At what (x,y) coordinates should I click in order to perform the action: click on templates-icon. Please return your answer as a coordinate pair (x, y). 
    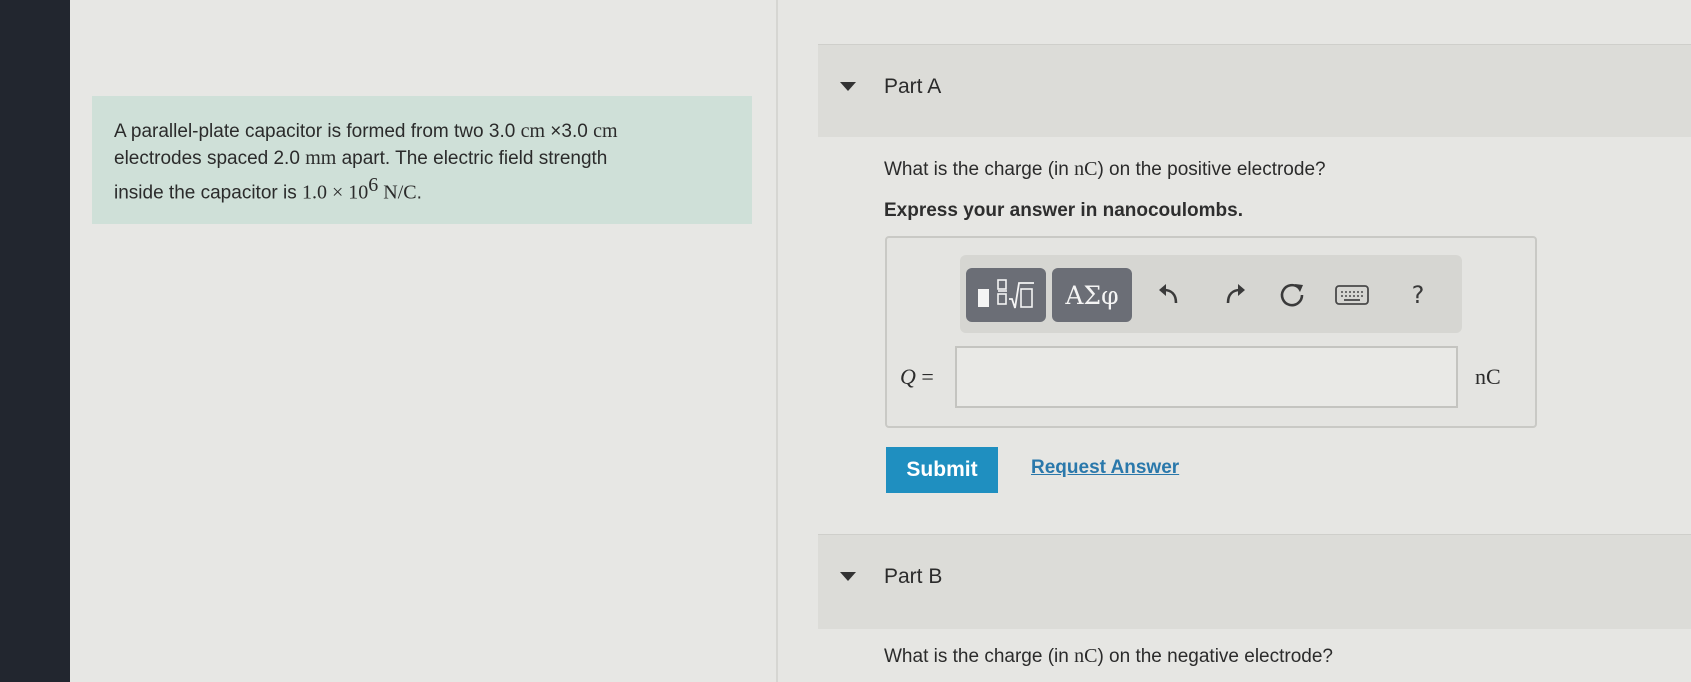
    Looking at the image, I should click on (1006, 295).